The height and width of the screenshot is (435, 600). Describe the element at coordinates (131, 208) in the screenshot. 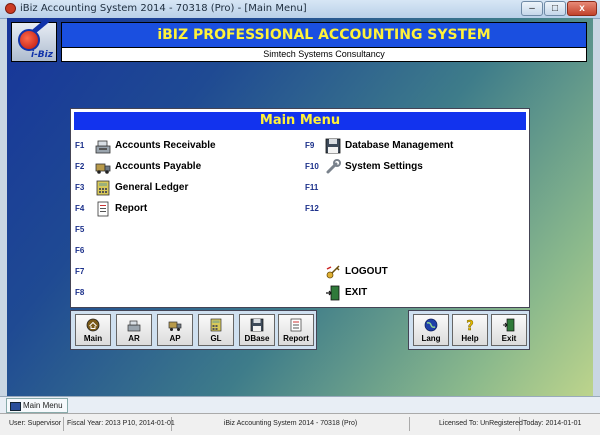

I see `menu-label: Report` at that location.